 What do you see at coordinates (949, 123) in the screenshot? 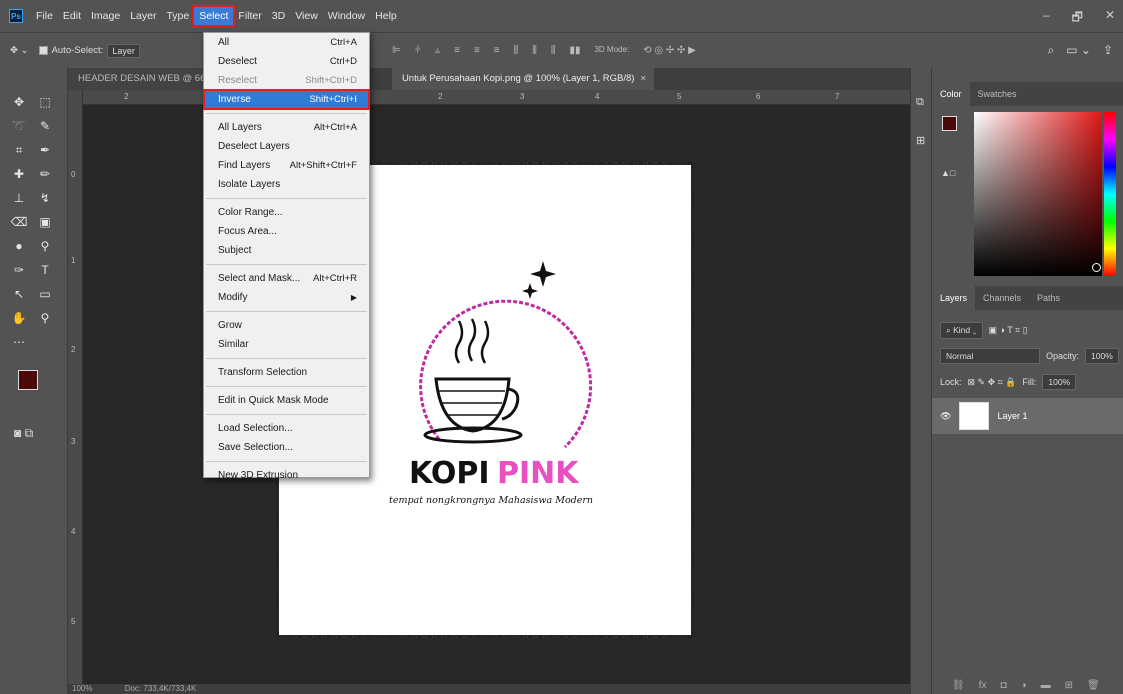
I see `panel-foreground-swatch` at bounding box center [949, 123].